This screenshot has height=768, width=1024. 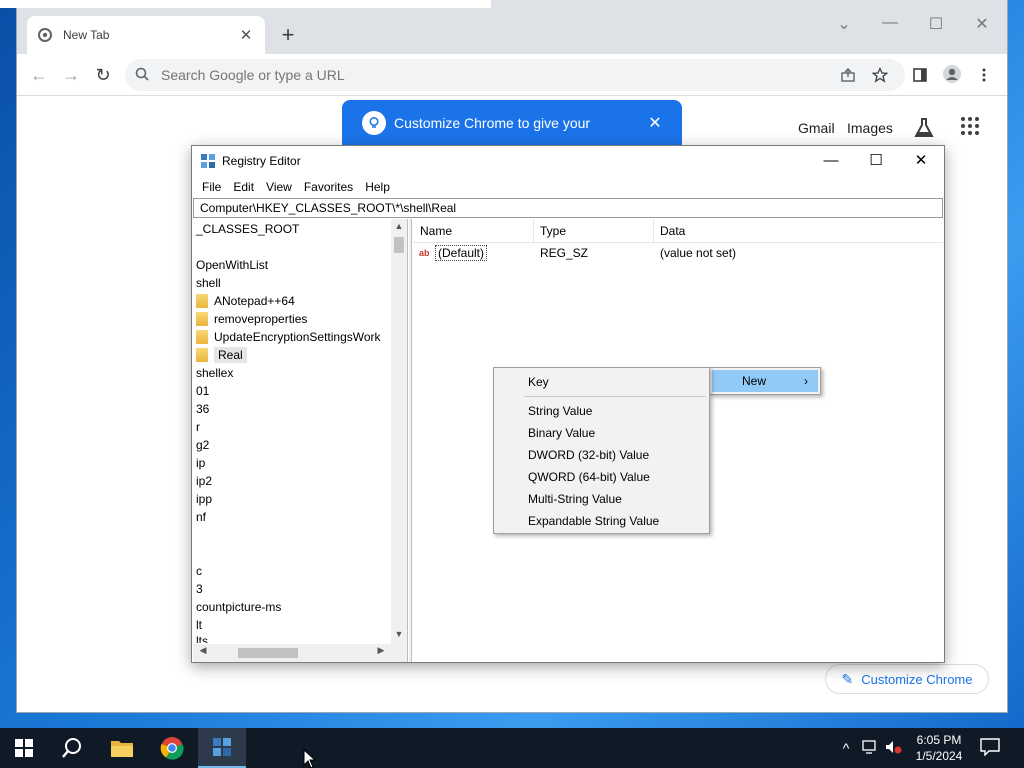 What do you see at coordinates (939, 748) in the screenshot?
I see `system-clock: 6:05 PM 1/5/2024` at bounding box center [939, 748].